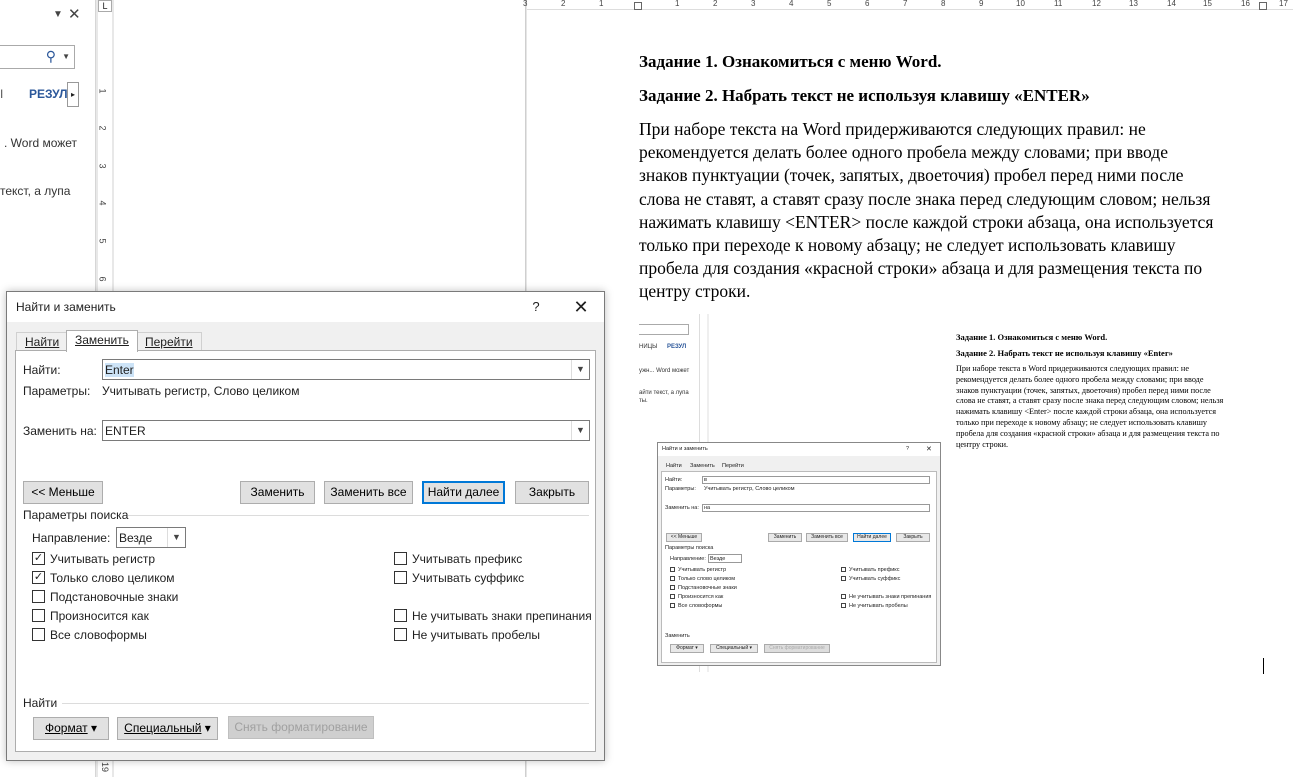 The width and height of the screenshot is (1293, 777). Describe the element at coordinates (74, 14) in the screenshot. I see `pane-close-icon: ✕` at that location.